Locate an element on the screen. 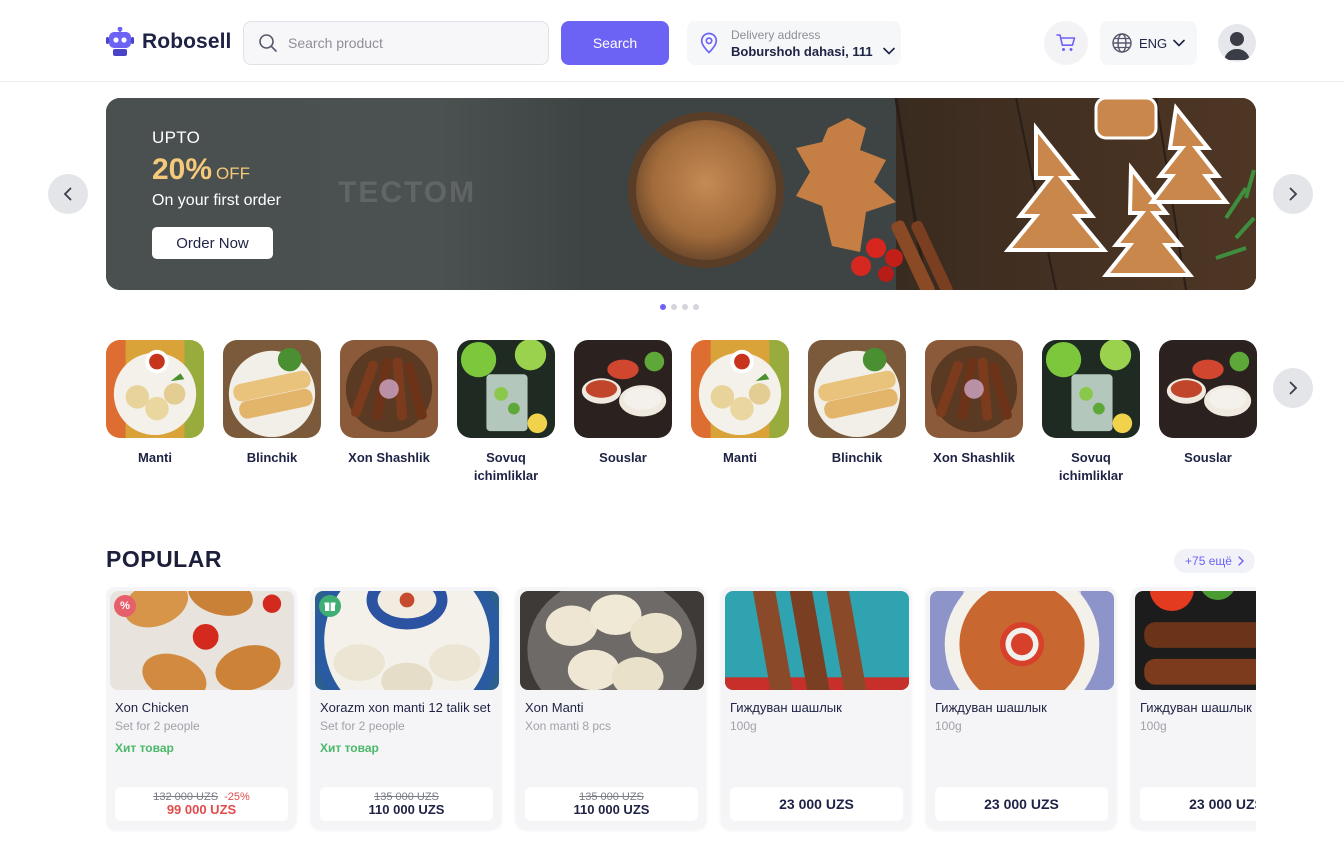  kebab3-photo is located at coordinates (1195, 640).